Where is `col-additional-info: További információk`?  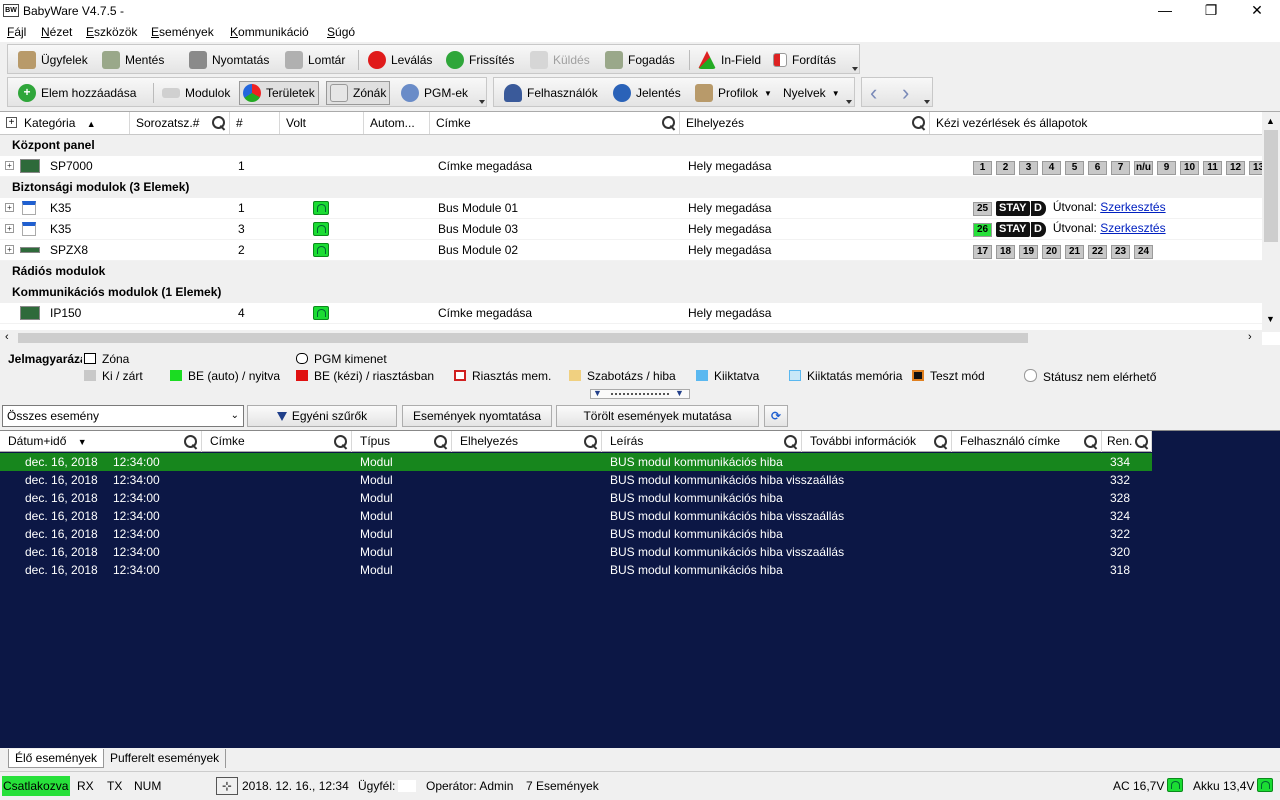
col-additional-info: További információk is located at coordinates (877, 441).